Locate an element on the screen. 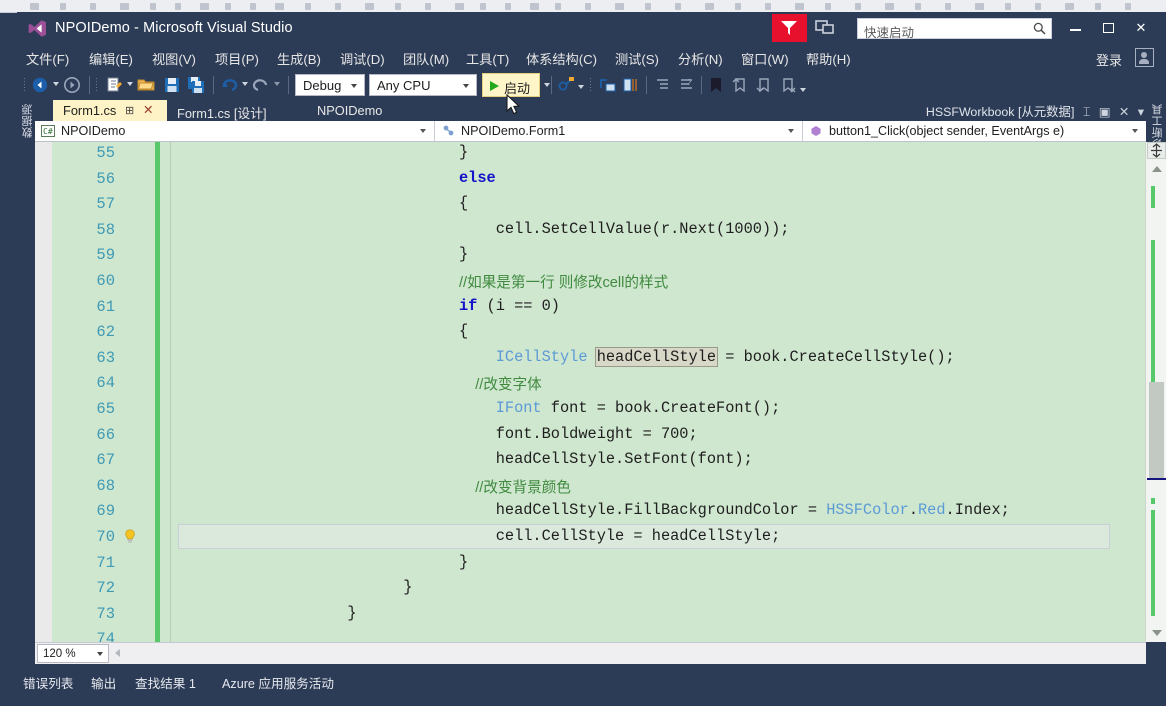 This screenshot has height=706, width=1166. left-dock-tab-1: 数据源 is located at coordinates (28, 121).